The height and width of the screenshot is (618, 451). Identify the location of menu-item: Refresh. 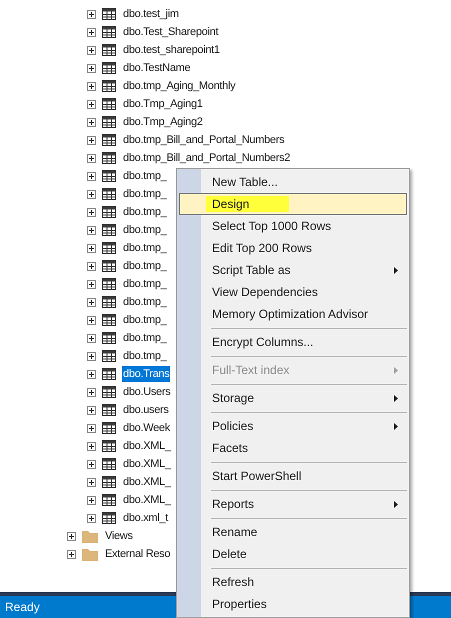
(293, 582).